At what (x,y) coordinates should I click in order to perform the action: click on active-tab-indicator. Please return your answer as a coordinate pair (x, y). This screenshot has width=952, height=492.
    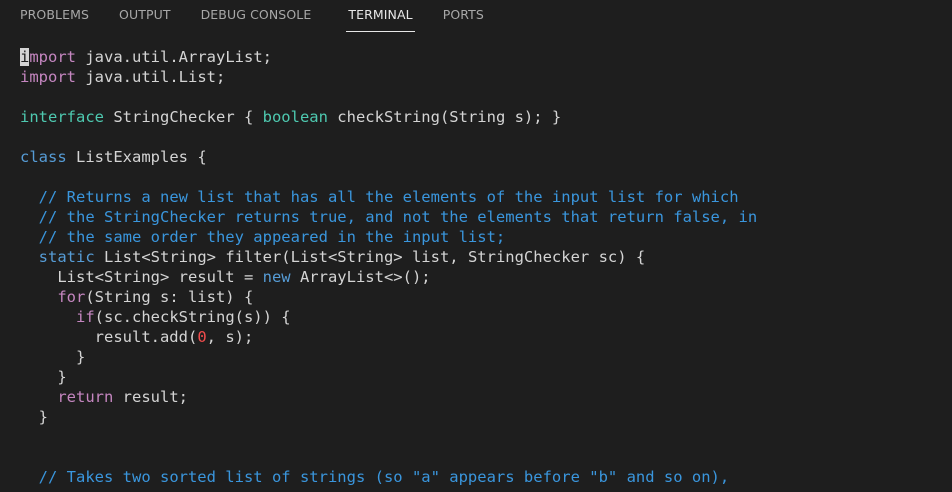
    Looking at the image, I should click on (380, 31).